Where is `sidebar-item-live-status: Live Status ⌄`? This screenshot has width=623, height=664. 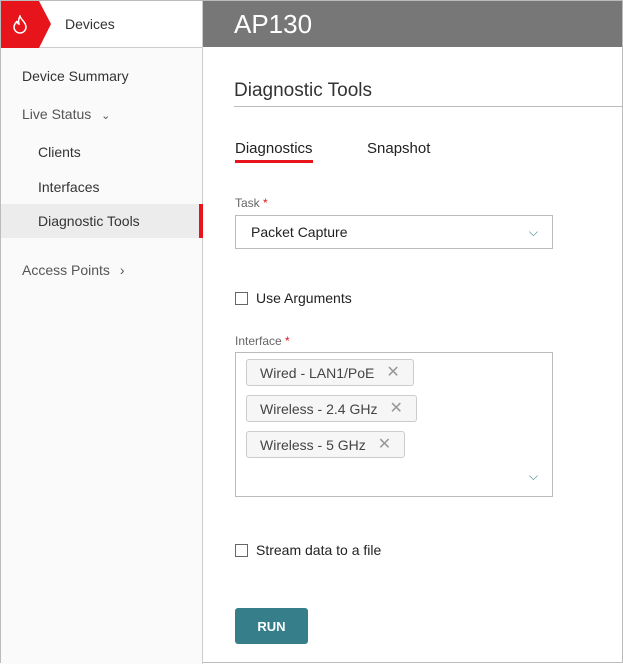
sidebar-item-live-status: Live Status ⌄ is located at coordinates (102, 114).